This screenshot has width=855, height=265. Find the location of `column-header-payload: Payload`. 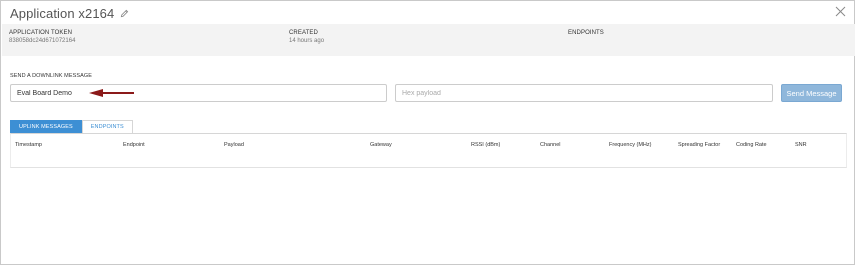

column-header-payload: Payload is located at coordinates (234, 145).